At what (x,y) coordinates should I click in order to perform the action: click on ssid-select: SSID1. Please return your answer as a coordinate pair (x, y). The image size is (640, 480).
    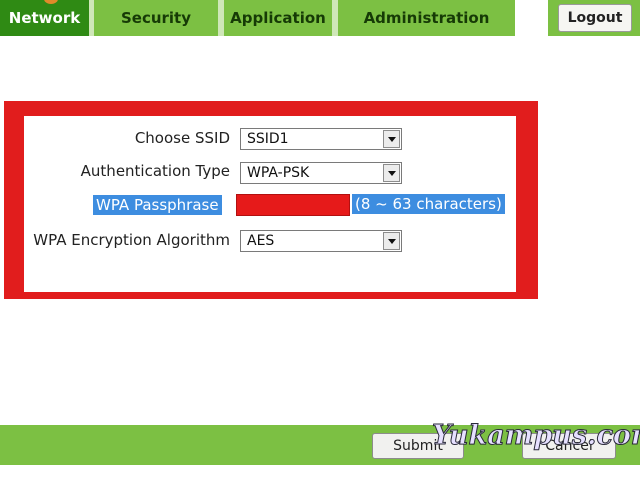
    Looking at the image, I should click on (321, 139).